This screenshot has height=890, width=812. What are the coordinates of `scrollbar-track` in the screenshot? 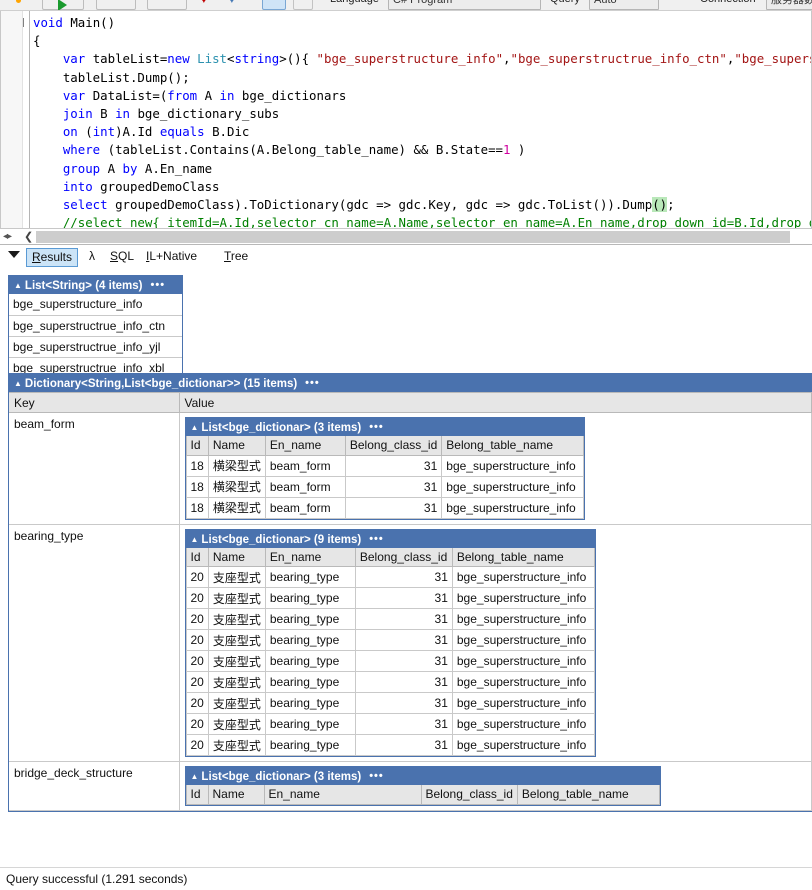 It's located at (413, 237).